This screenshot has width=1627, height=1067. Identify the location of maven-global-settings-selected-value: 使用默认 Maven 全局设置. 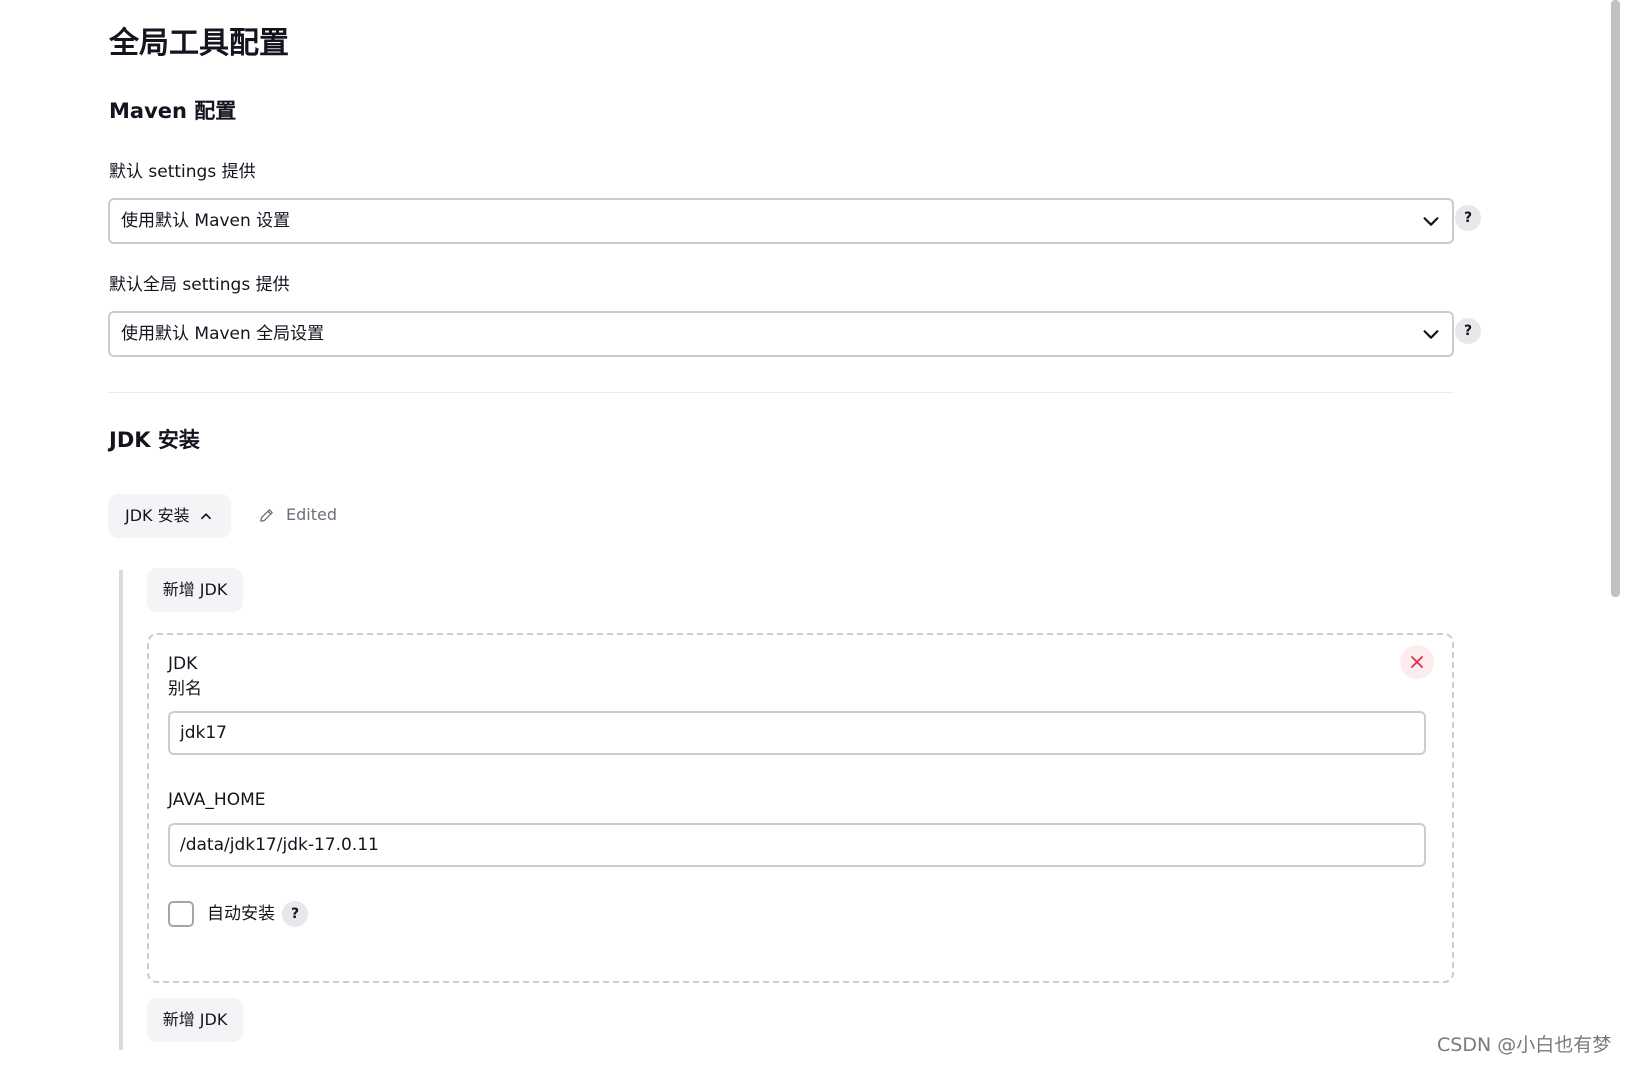
(223, 334).